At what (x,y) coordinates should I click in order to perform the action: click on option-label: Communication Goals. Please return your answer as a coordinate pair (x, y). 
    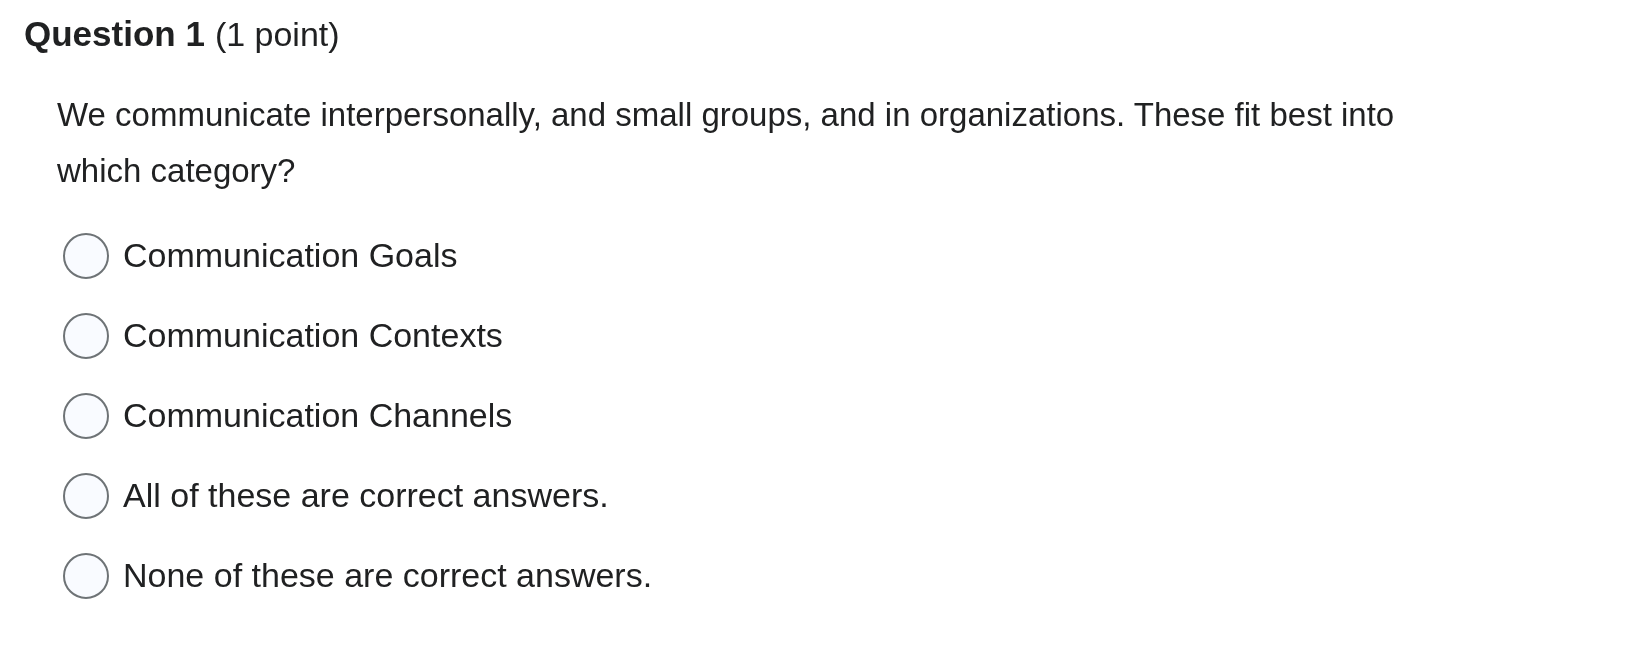
    Looking at the image, I should click on (290, 255).